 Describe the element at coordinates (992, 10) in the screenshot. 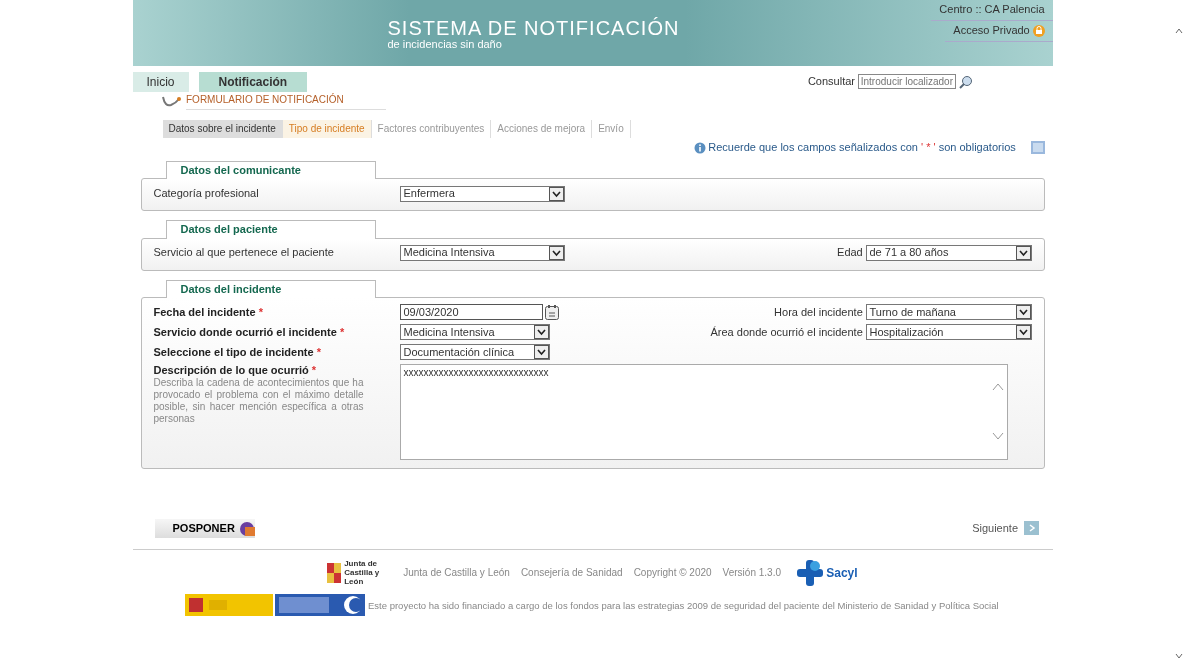

I see `center-label: Centro :: CA Palencia` at that location.